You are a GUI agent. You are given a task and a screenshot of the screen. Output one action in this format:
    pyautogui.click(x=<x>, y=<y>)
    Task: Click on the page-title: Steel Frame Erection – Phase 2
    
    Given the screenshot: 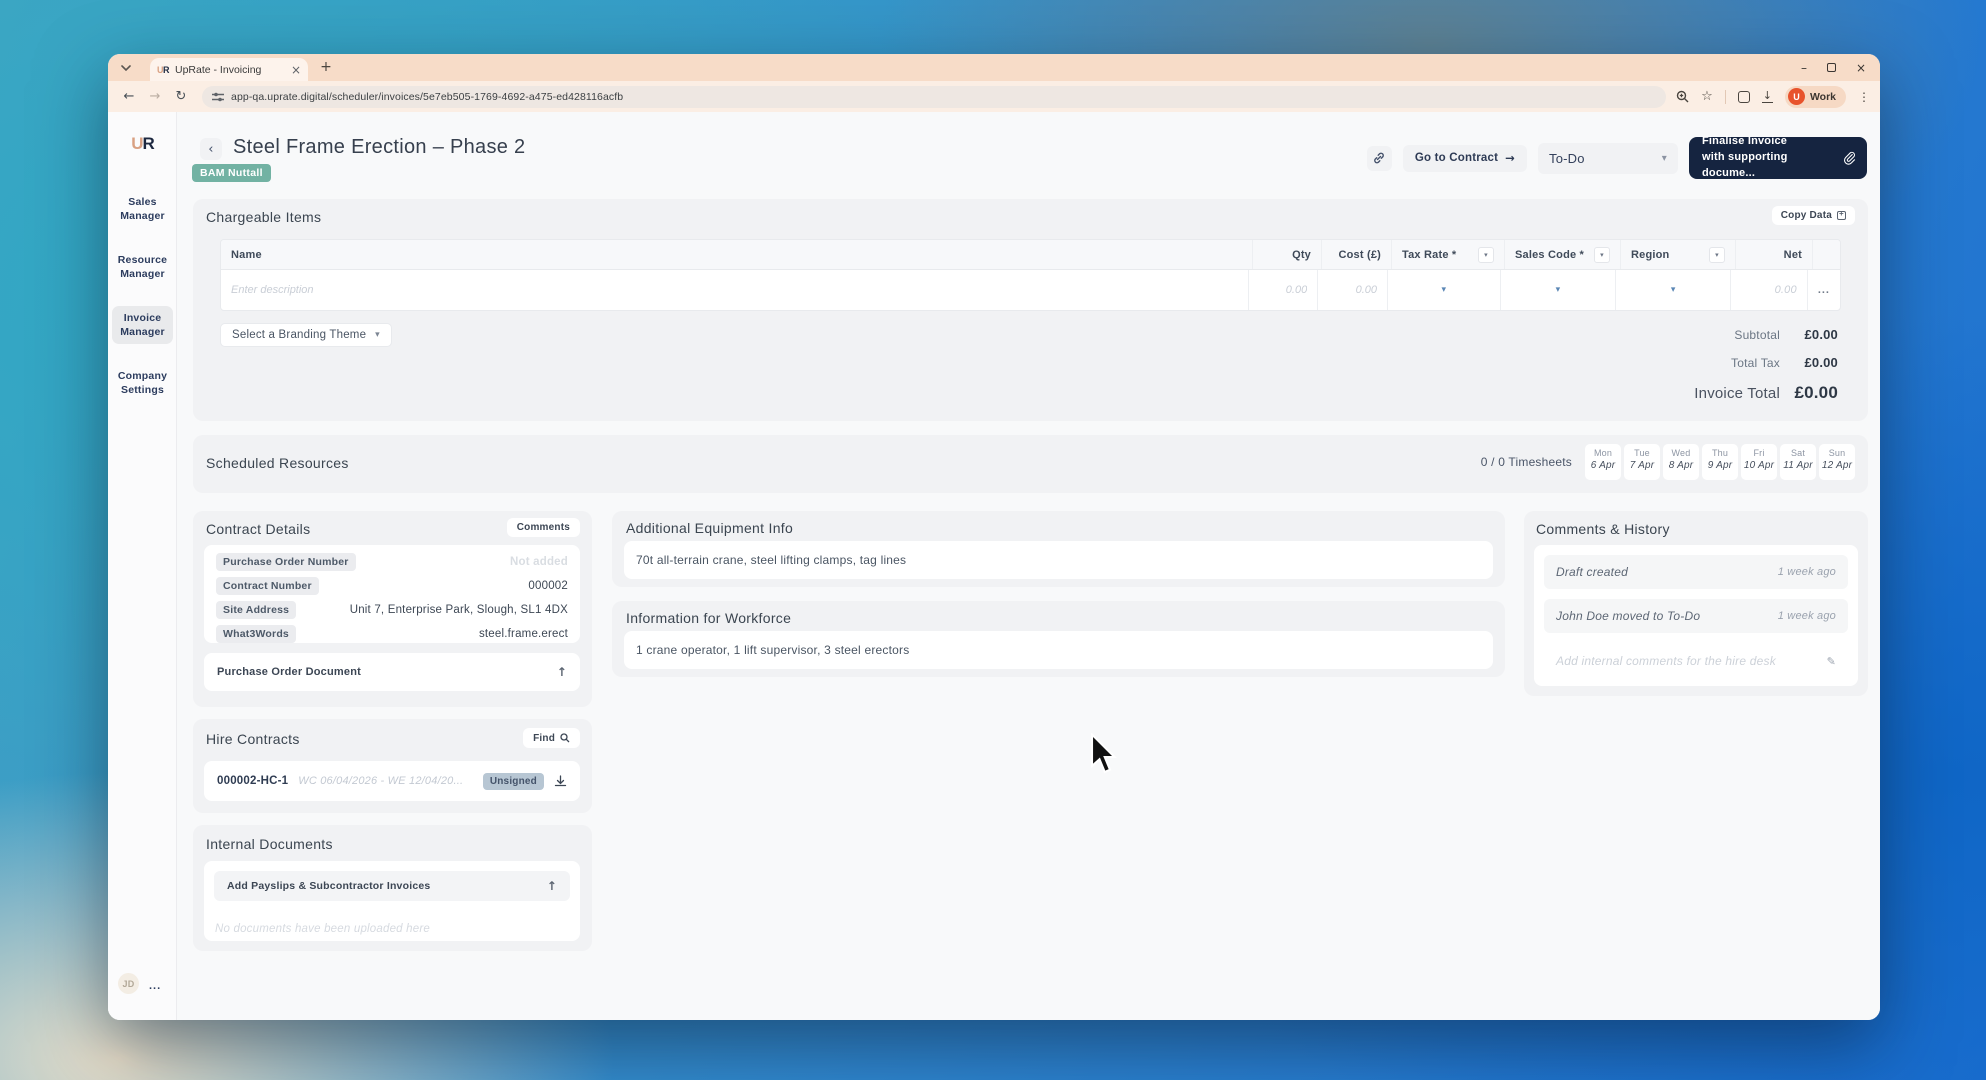 What is the action you would take?
    pyautogui.click(x=379, y=147)
    